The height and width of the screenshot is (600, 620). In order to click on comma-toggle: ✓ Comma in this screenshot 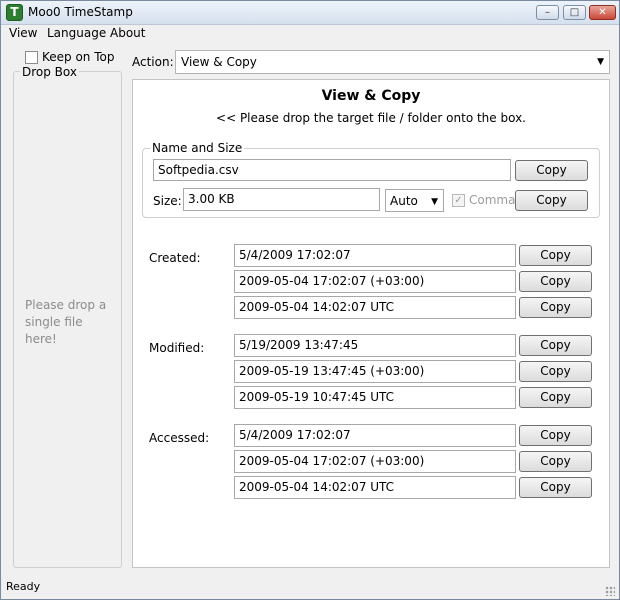, I will do `click(483, 200)`.